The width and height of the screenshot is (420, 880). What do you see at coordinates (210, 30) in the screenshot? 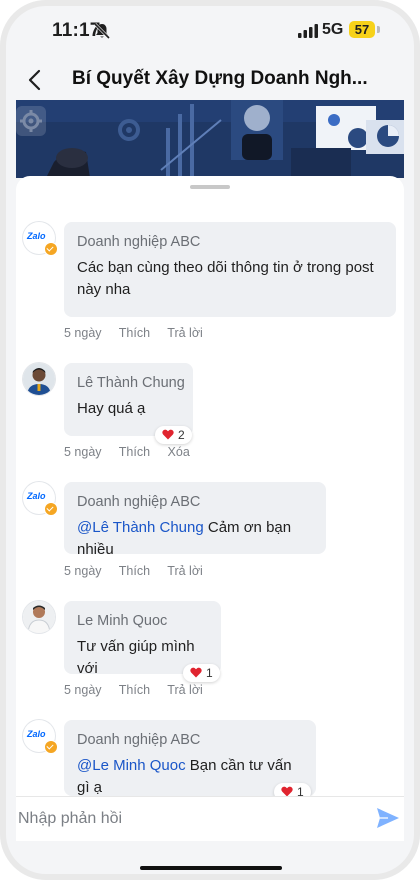
I see `status-bar: 11:17 5G 57` at bounding box center [210, 30].